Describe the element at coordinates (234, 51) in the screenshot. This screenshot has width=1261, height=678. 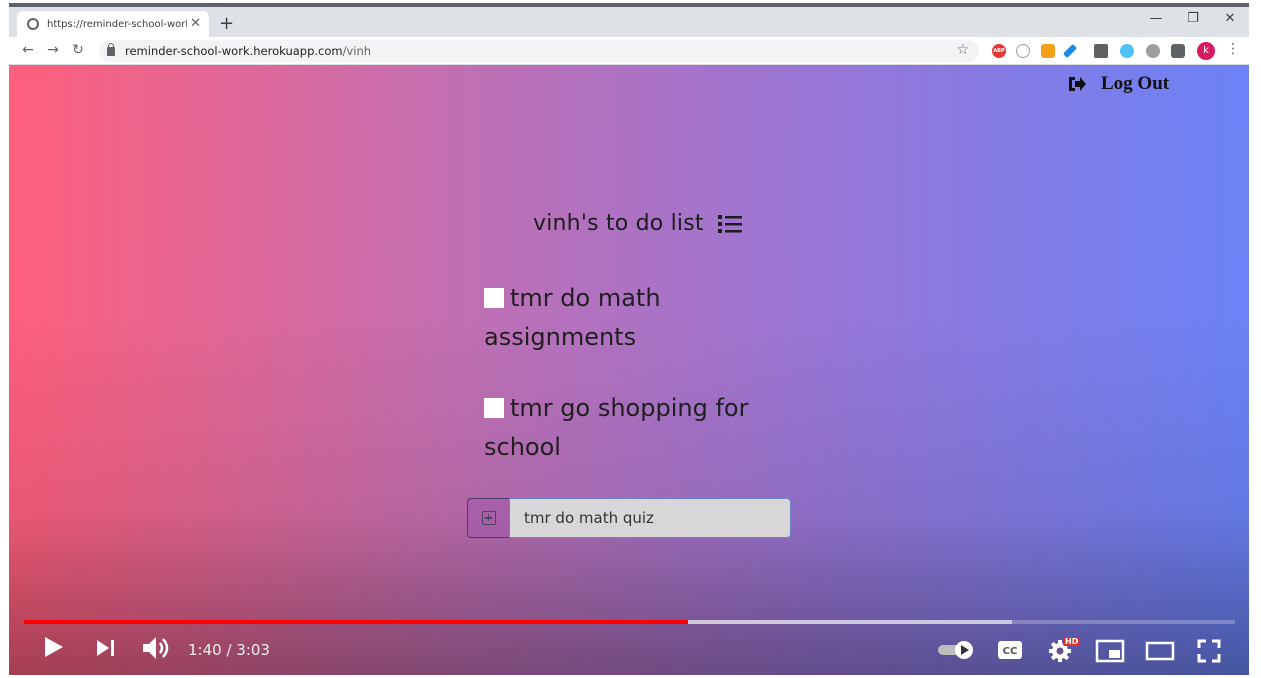
I see `url-host: reminder-school-work.herokuapp.com` at that location.